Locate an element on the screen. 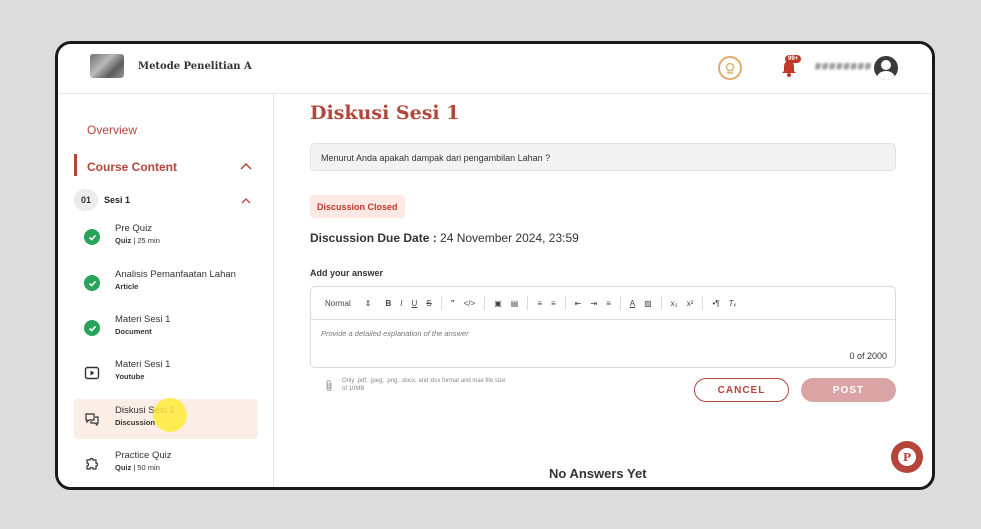  background-color-icon: ▨ is located at coordinates (648, 303).